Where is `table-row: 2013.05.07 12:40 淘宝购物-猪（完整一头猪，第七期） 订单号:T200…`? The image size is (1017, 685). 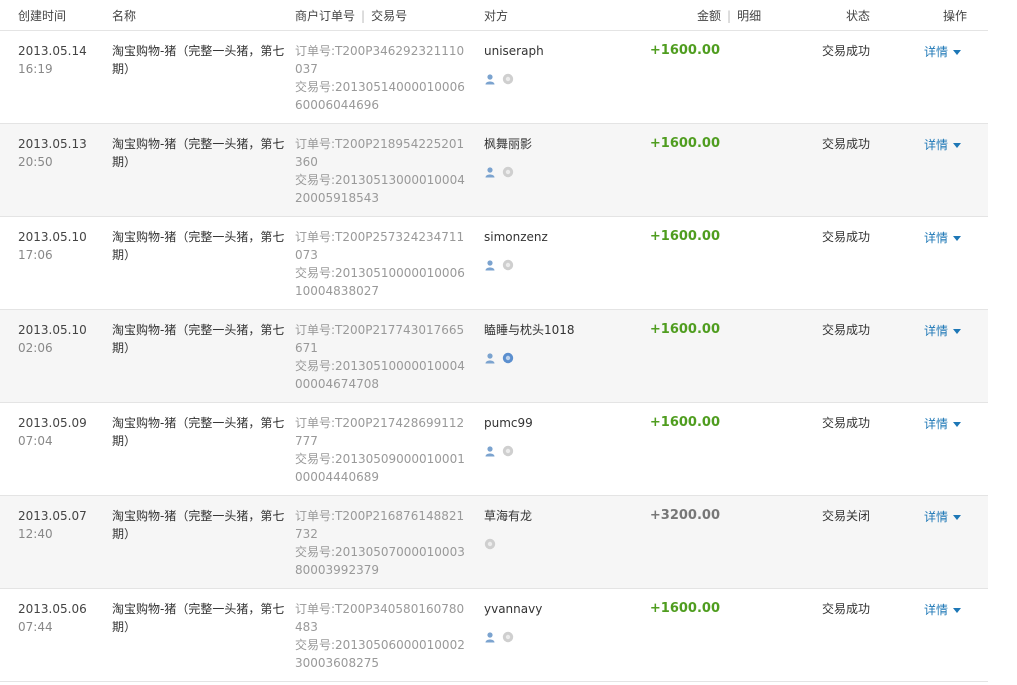 table-row: 2013.05.07 12:40 淘宝购物-猪（完整一头猪，第七期） 订单号:T200… is located at coordinates (494, 542).